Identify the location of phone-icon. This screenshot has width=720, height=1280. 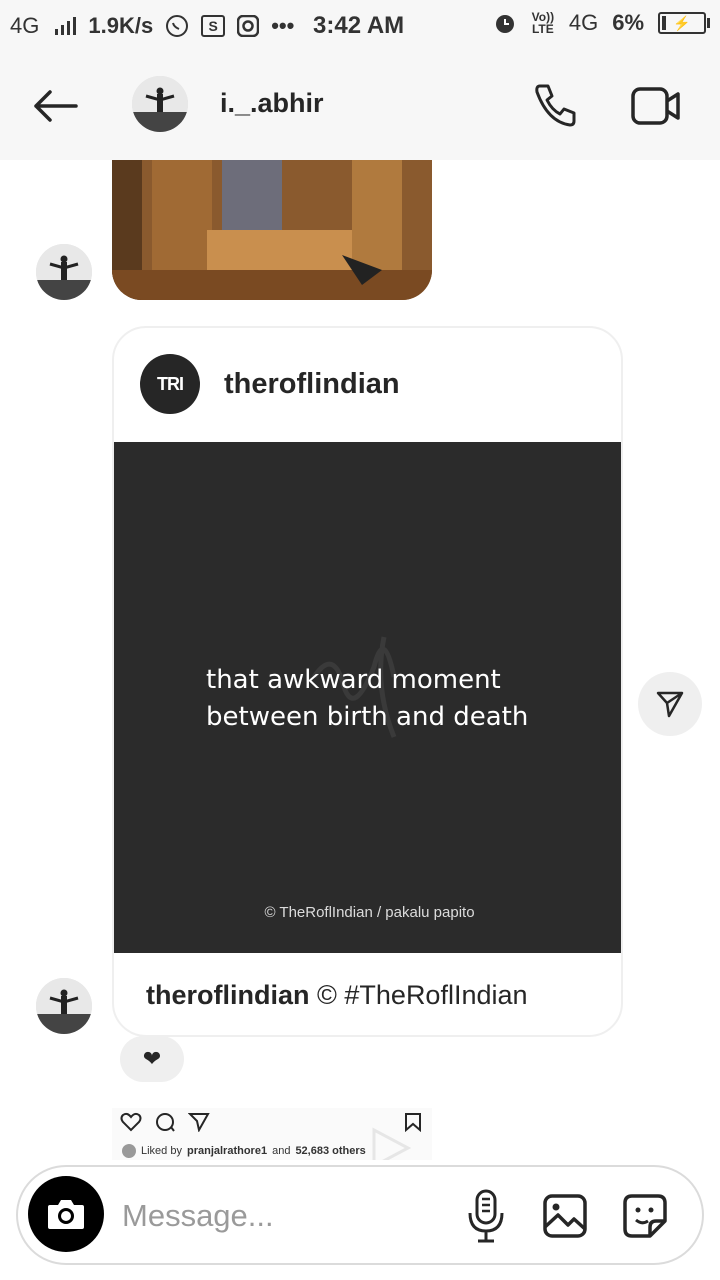
(555, 105).